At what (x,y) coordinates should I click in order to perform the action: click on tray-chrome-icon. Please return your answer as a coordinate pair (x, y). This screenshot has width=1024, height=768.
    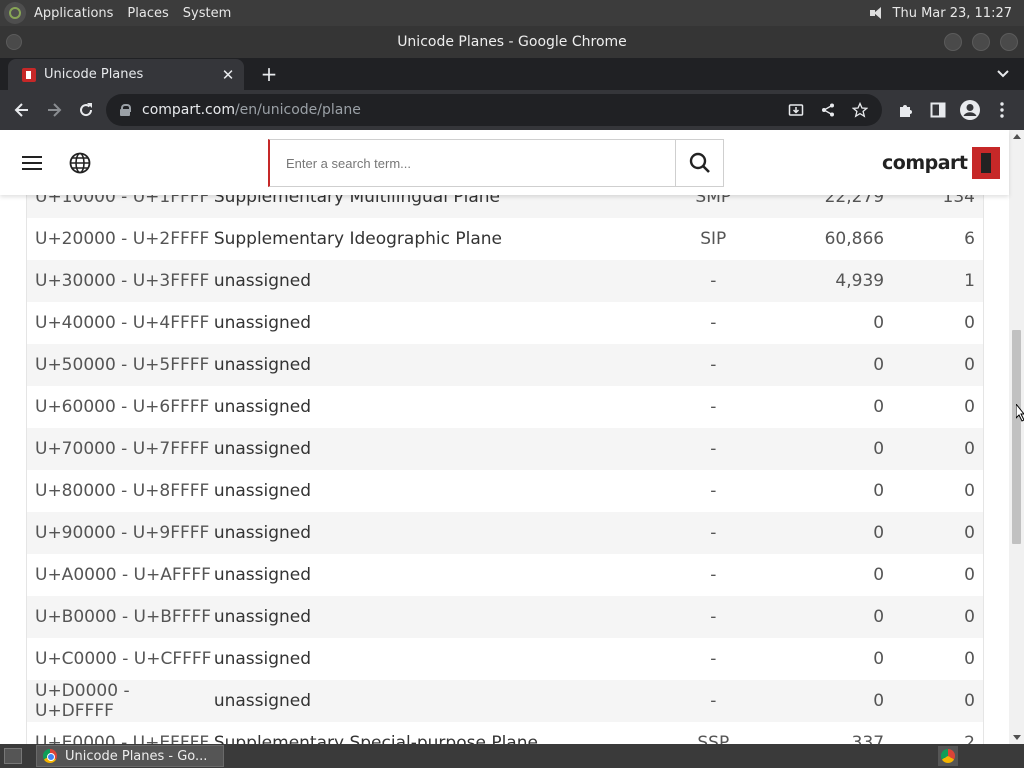
    Looking at the image, I should click on (948, 756).